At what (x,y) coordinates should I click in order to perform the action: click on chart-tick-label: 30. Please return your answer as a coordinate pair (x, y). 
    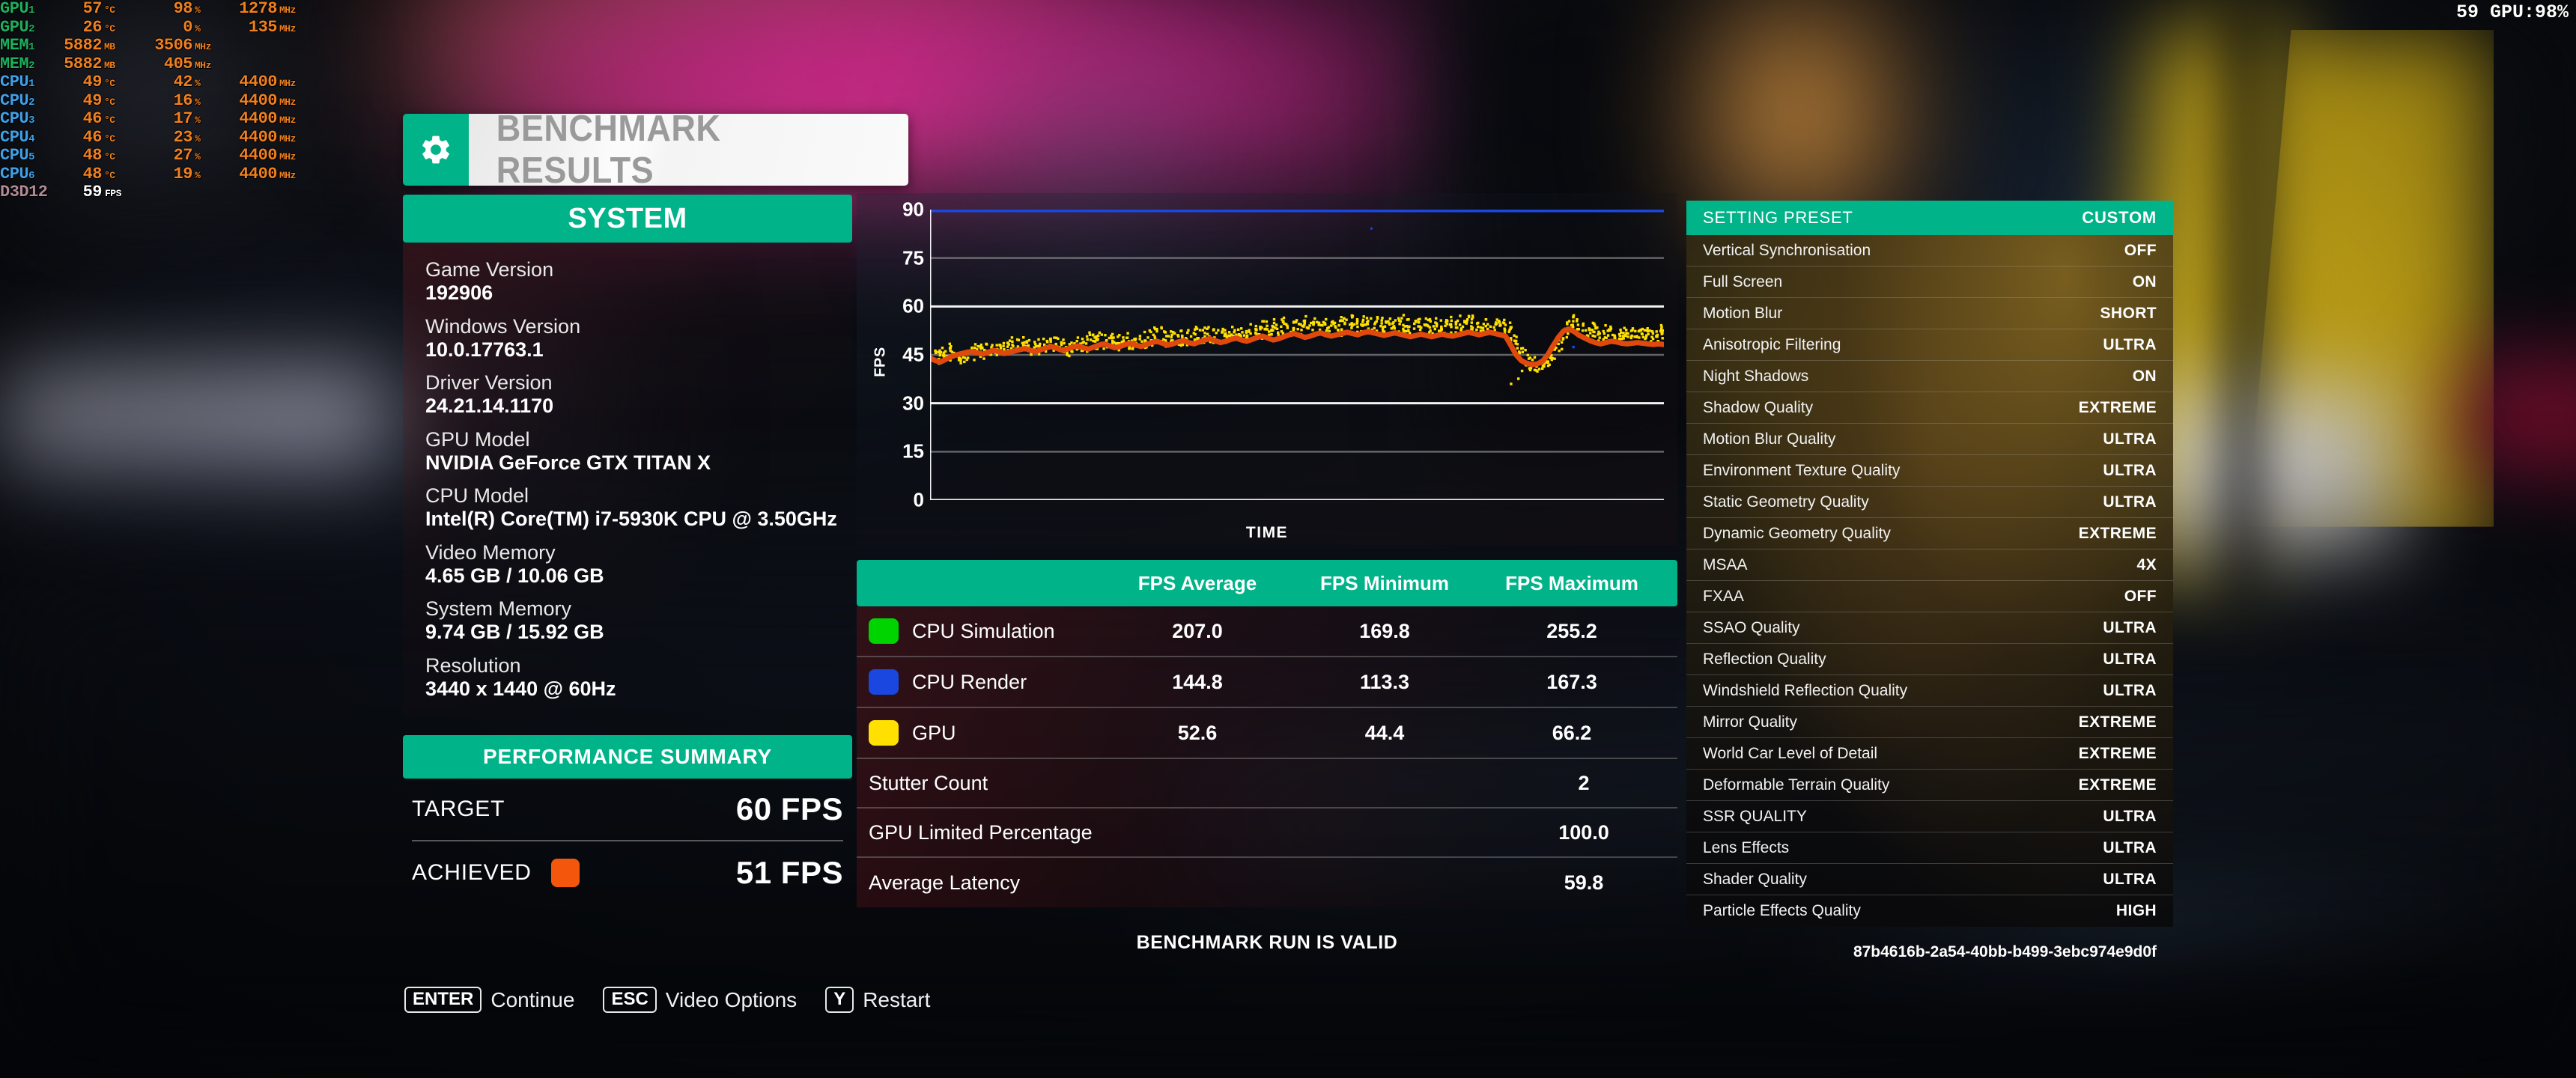
    Looking at the image, I should click on (913, 403).